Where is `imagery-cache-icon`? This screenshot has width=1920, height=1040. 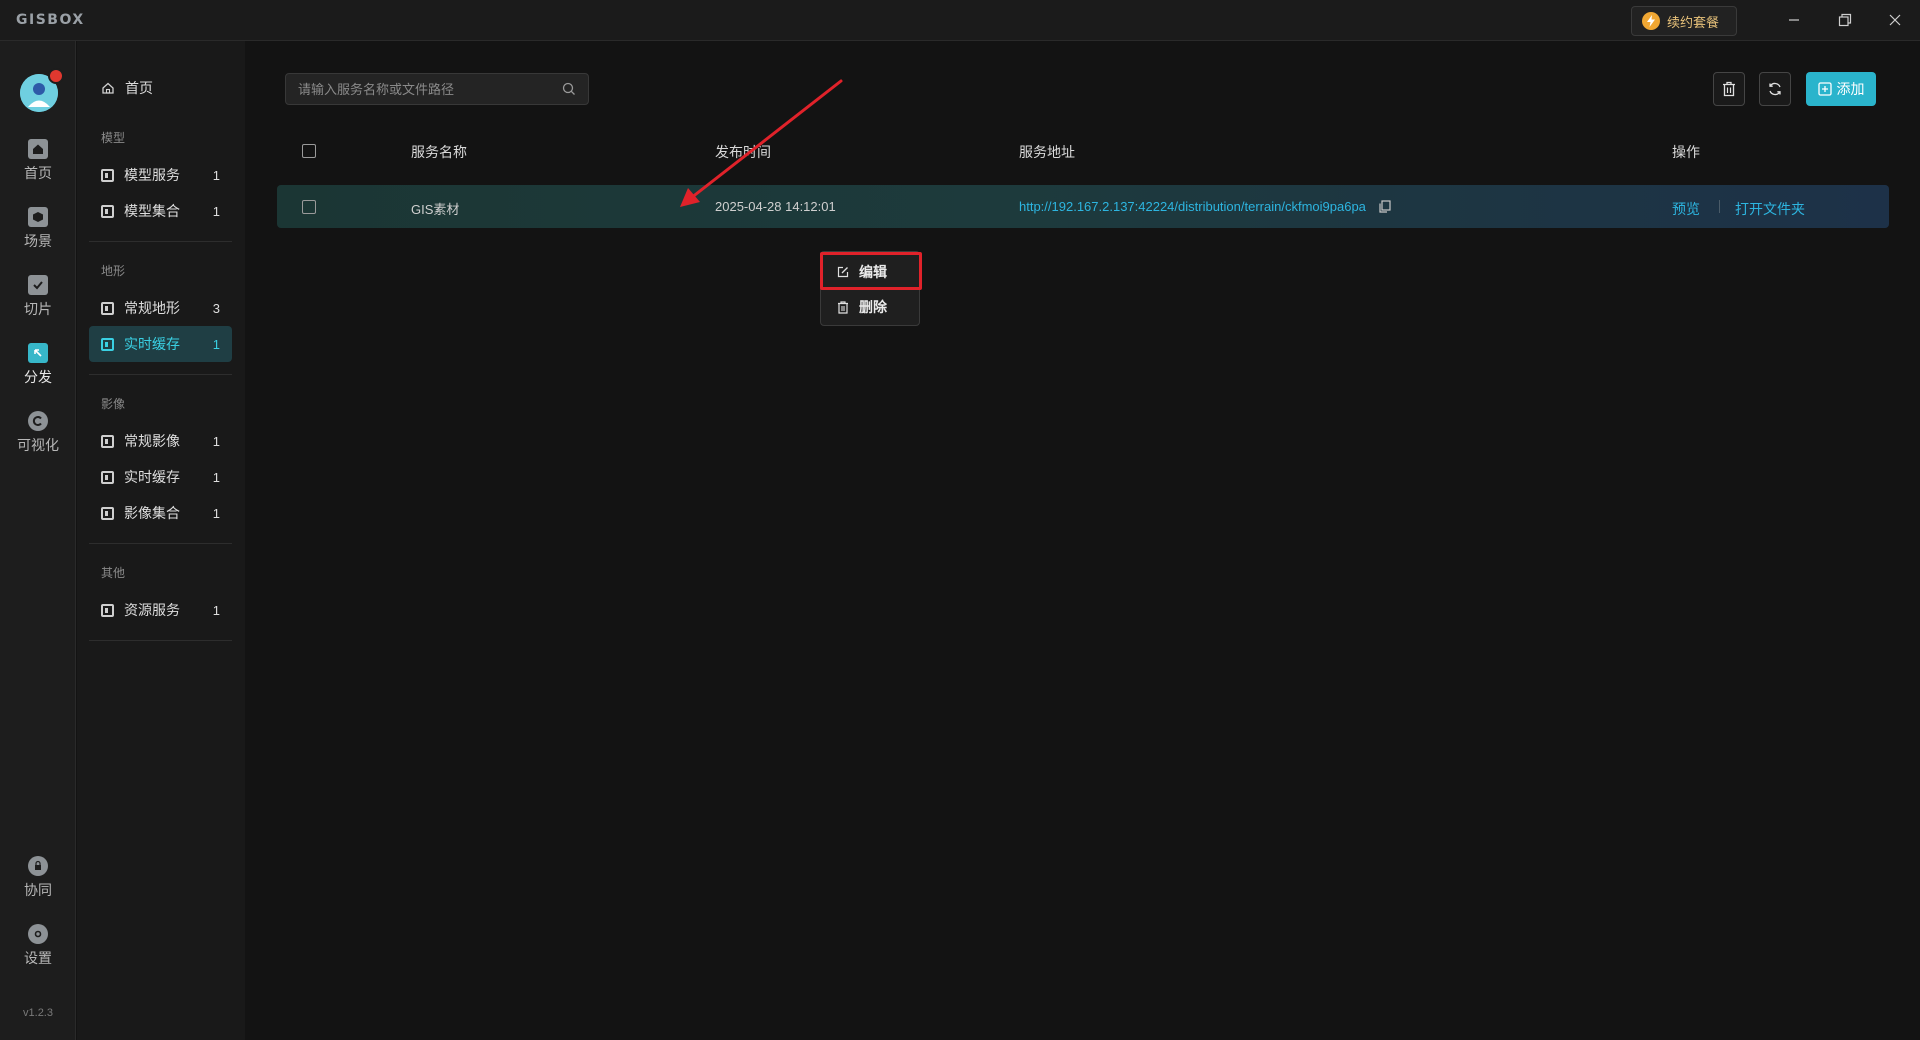
imagery-cache-icon is located at coordinates (107, 477).